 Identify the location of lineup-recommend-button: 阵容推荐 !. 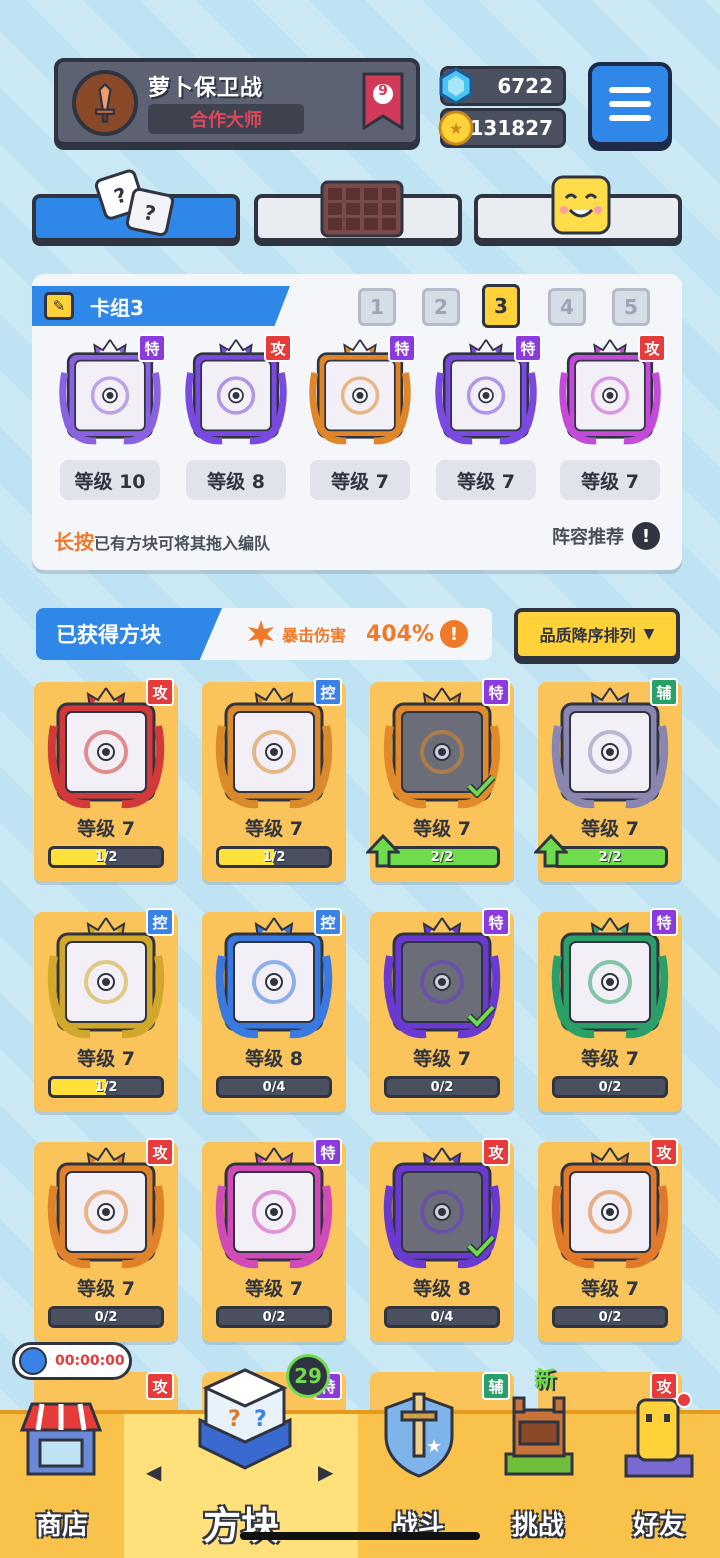
(606, 536).